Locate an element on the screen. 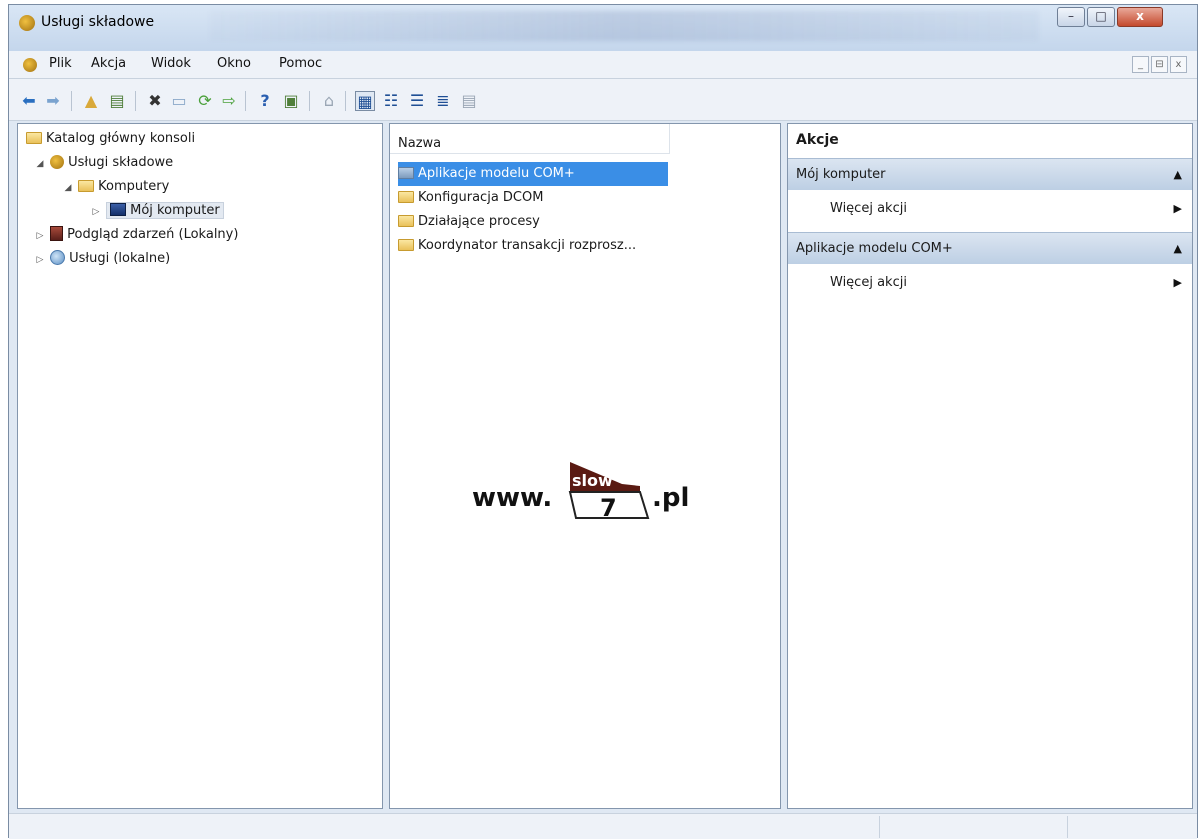 The width and height of the screenshot is (1198, 839). tree-node-my-computer: ▷ Mój komputer is located at coordinates (157, 211).